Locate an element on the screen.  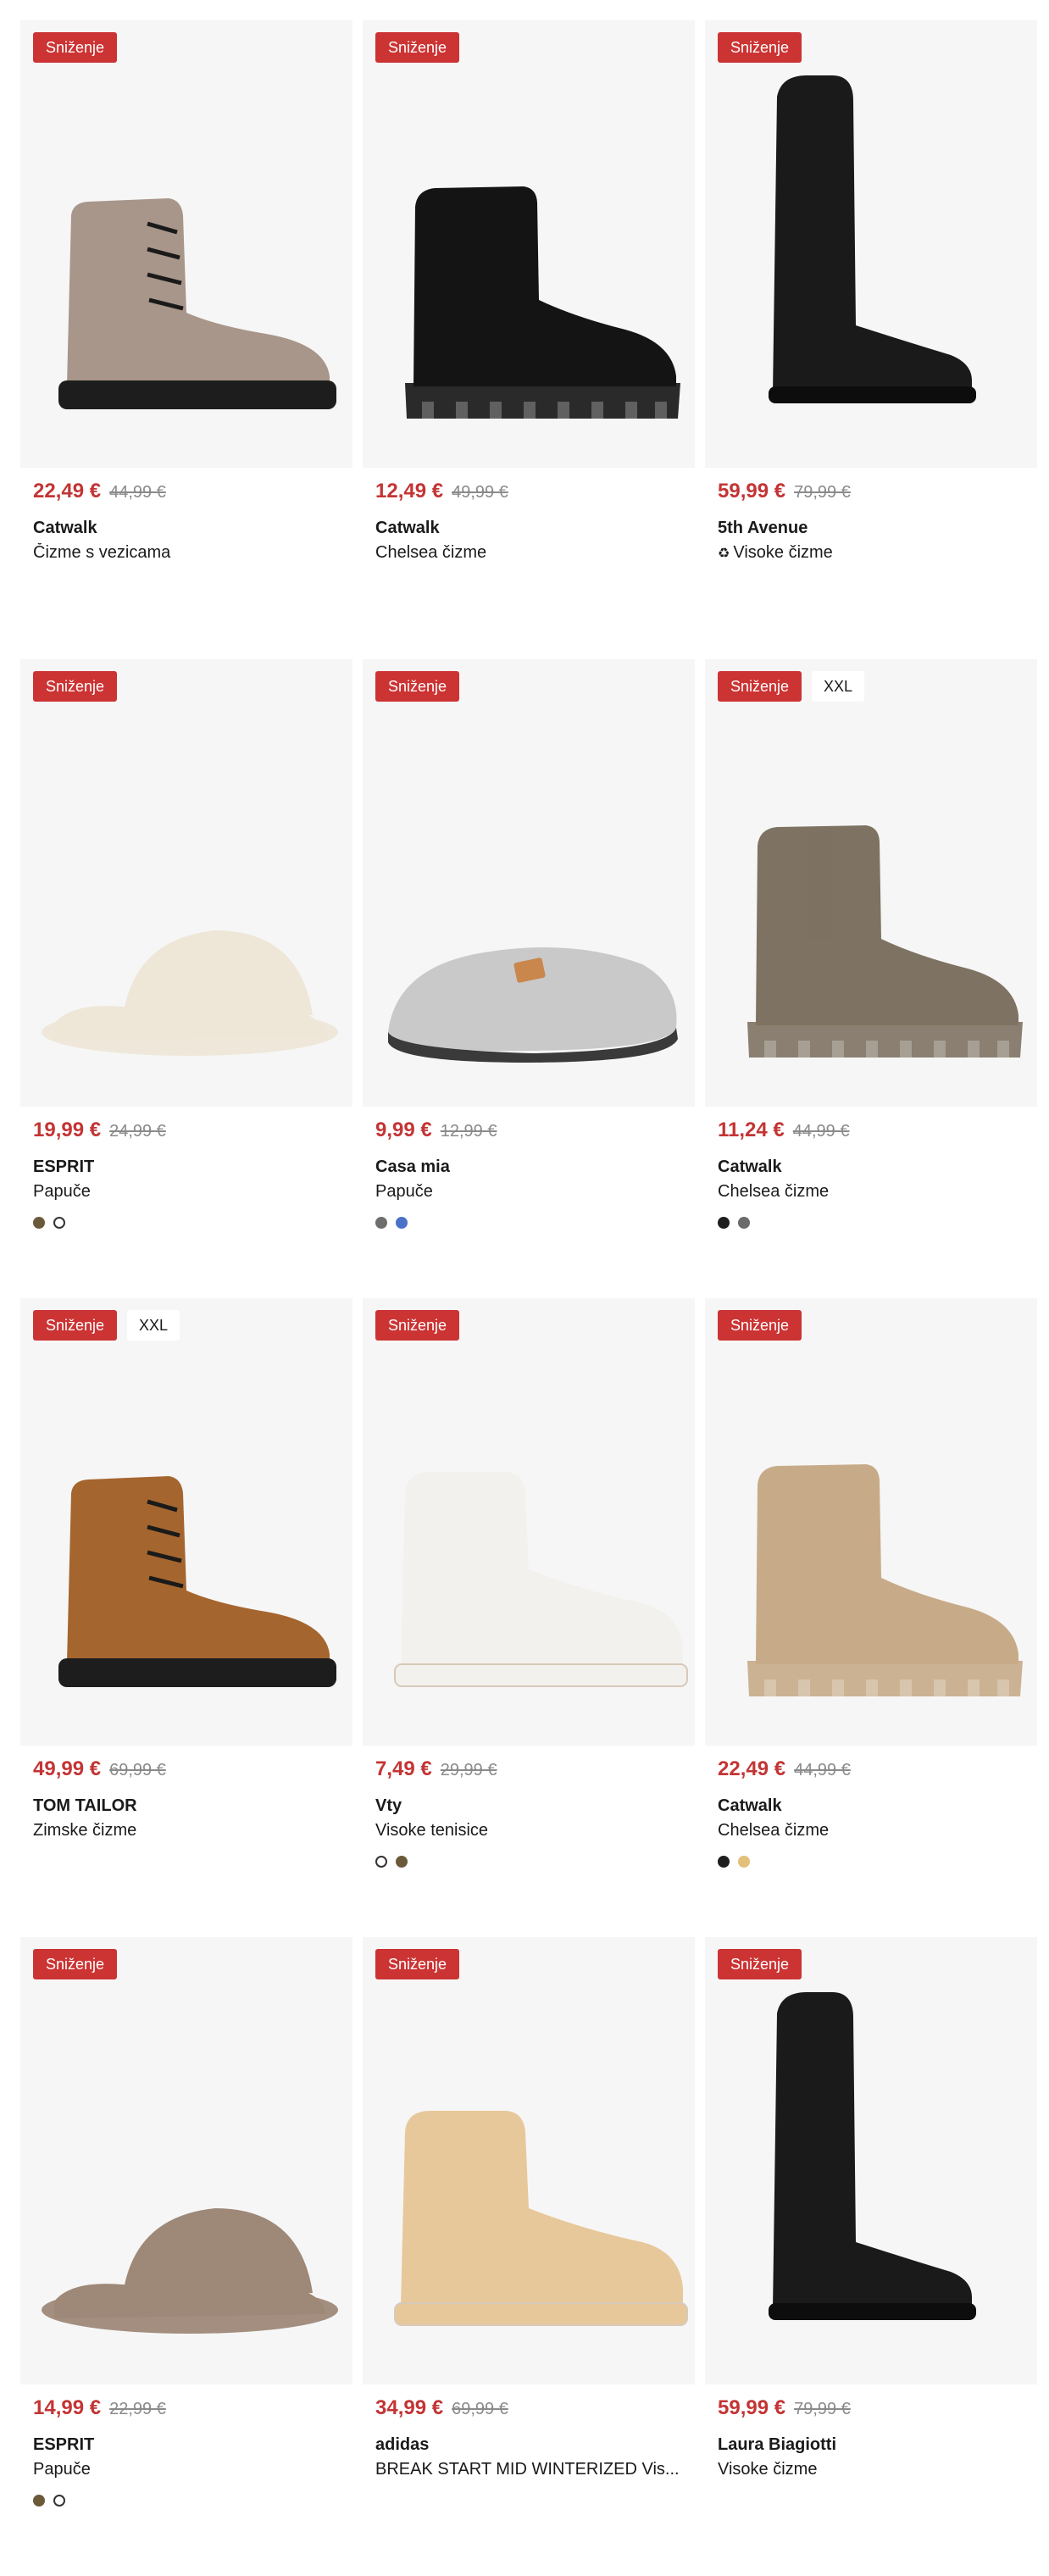
sale-price: 19,99 € is located at coordinates (67, 1130).